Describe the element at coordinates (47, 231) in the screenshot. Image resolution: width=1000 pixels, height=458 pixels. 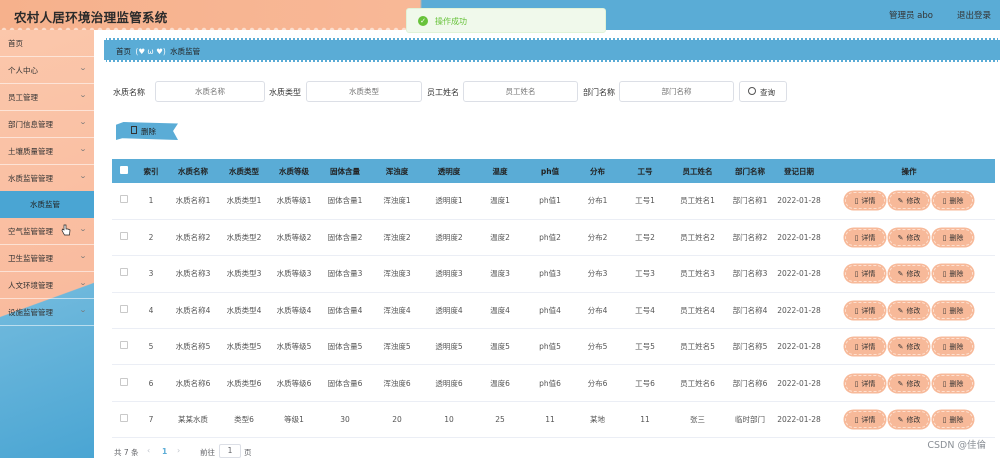
I see `sidebar-item-6: 空气监管管理 ⌄` at that location.